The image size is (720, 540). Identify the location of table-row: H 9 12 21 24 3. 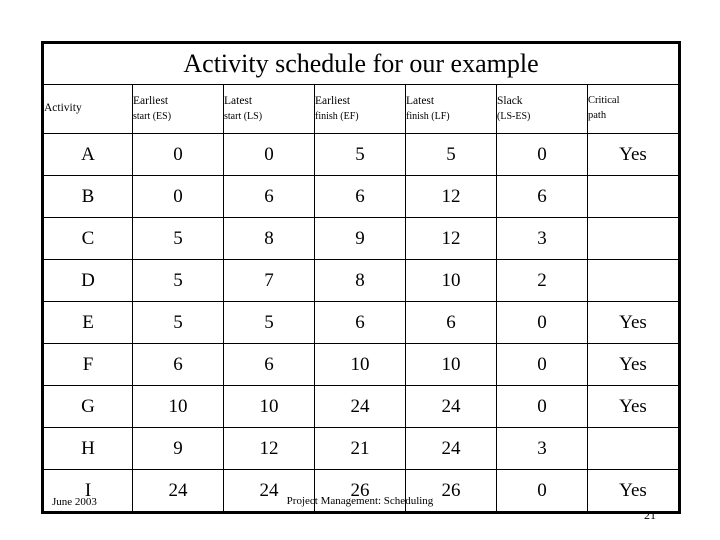
(361, 448).